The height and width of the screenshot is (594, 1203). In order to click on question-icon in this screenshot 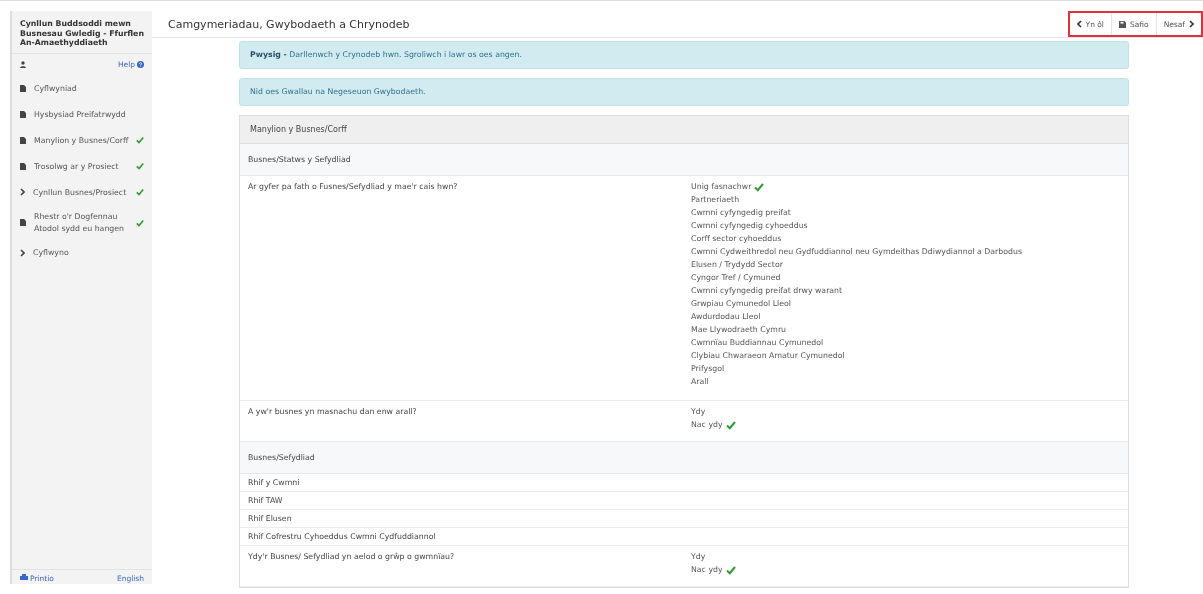, I will do `click(140, 65)`.